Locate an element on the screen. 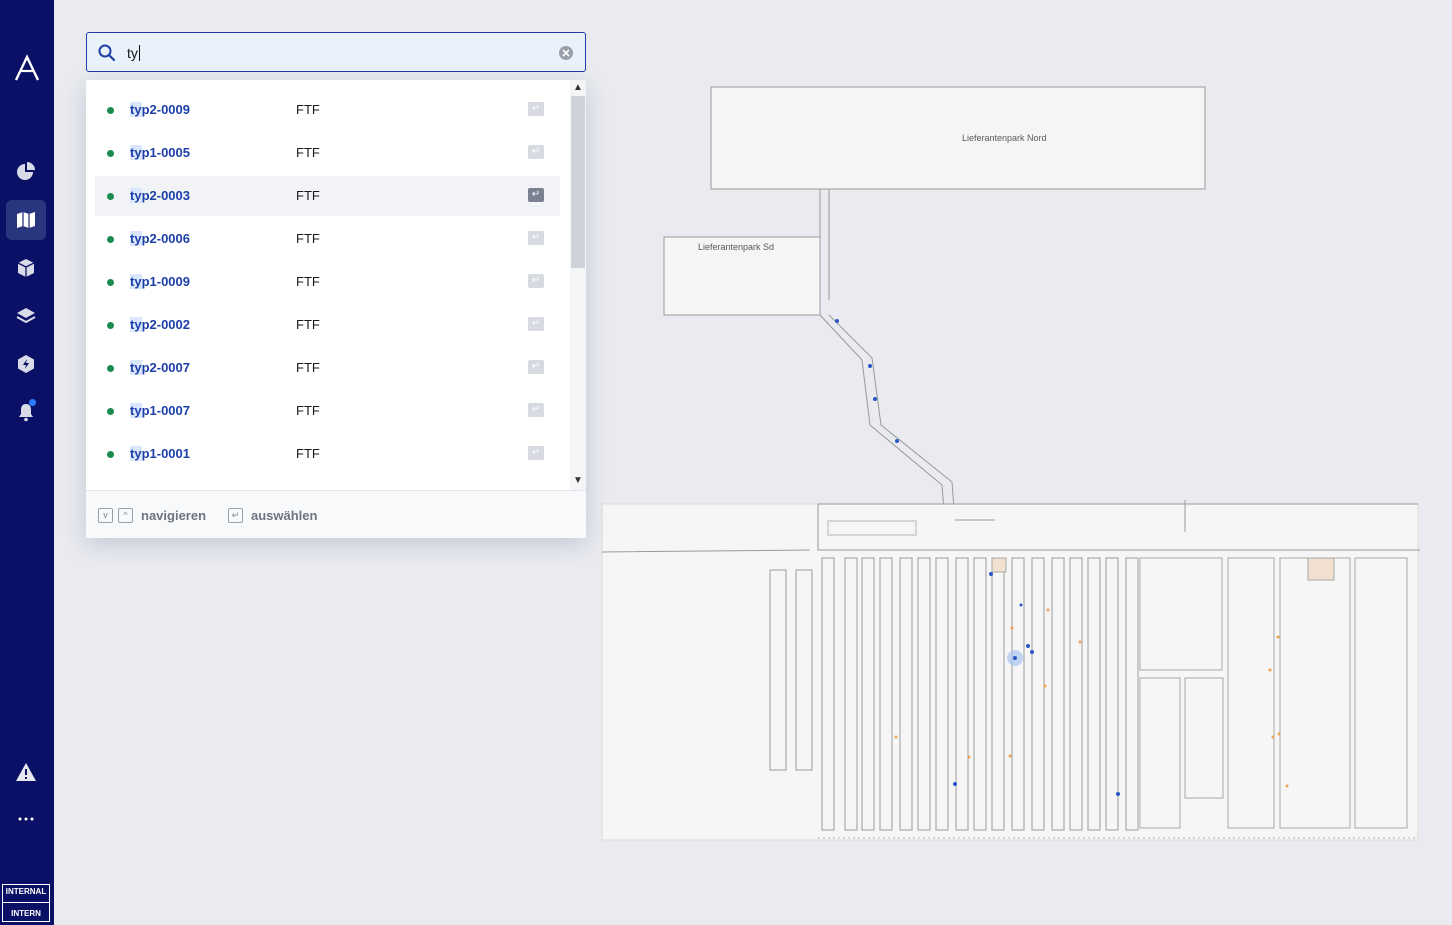 Image resolution: width=1452 pixels, height=925 pixels. result-name-rest: p2-0009 is located at coordinates (165, 109).